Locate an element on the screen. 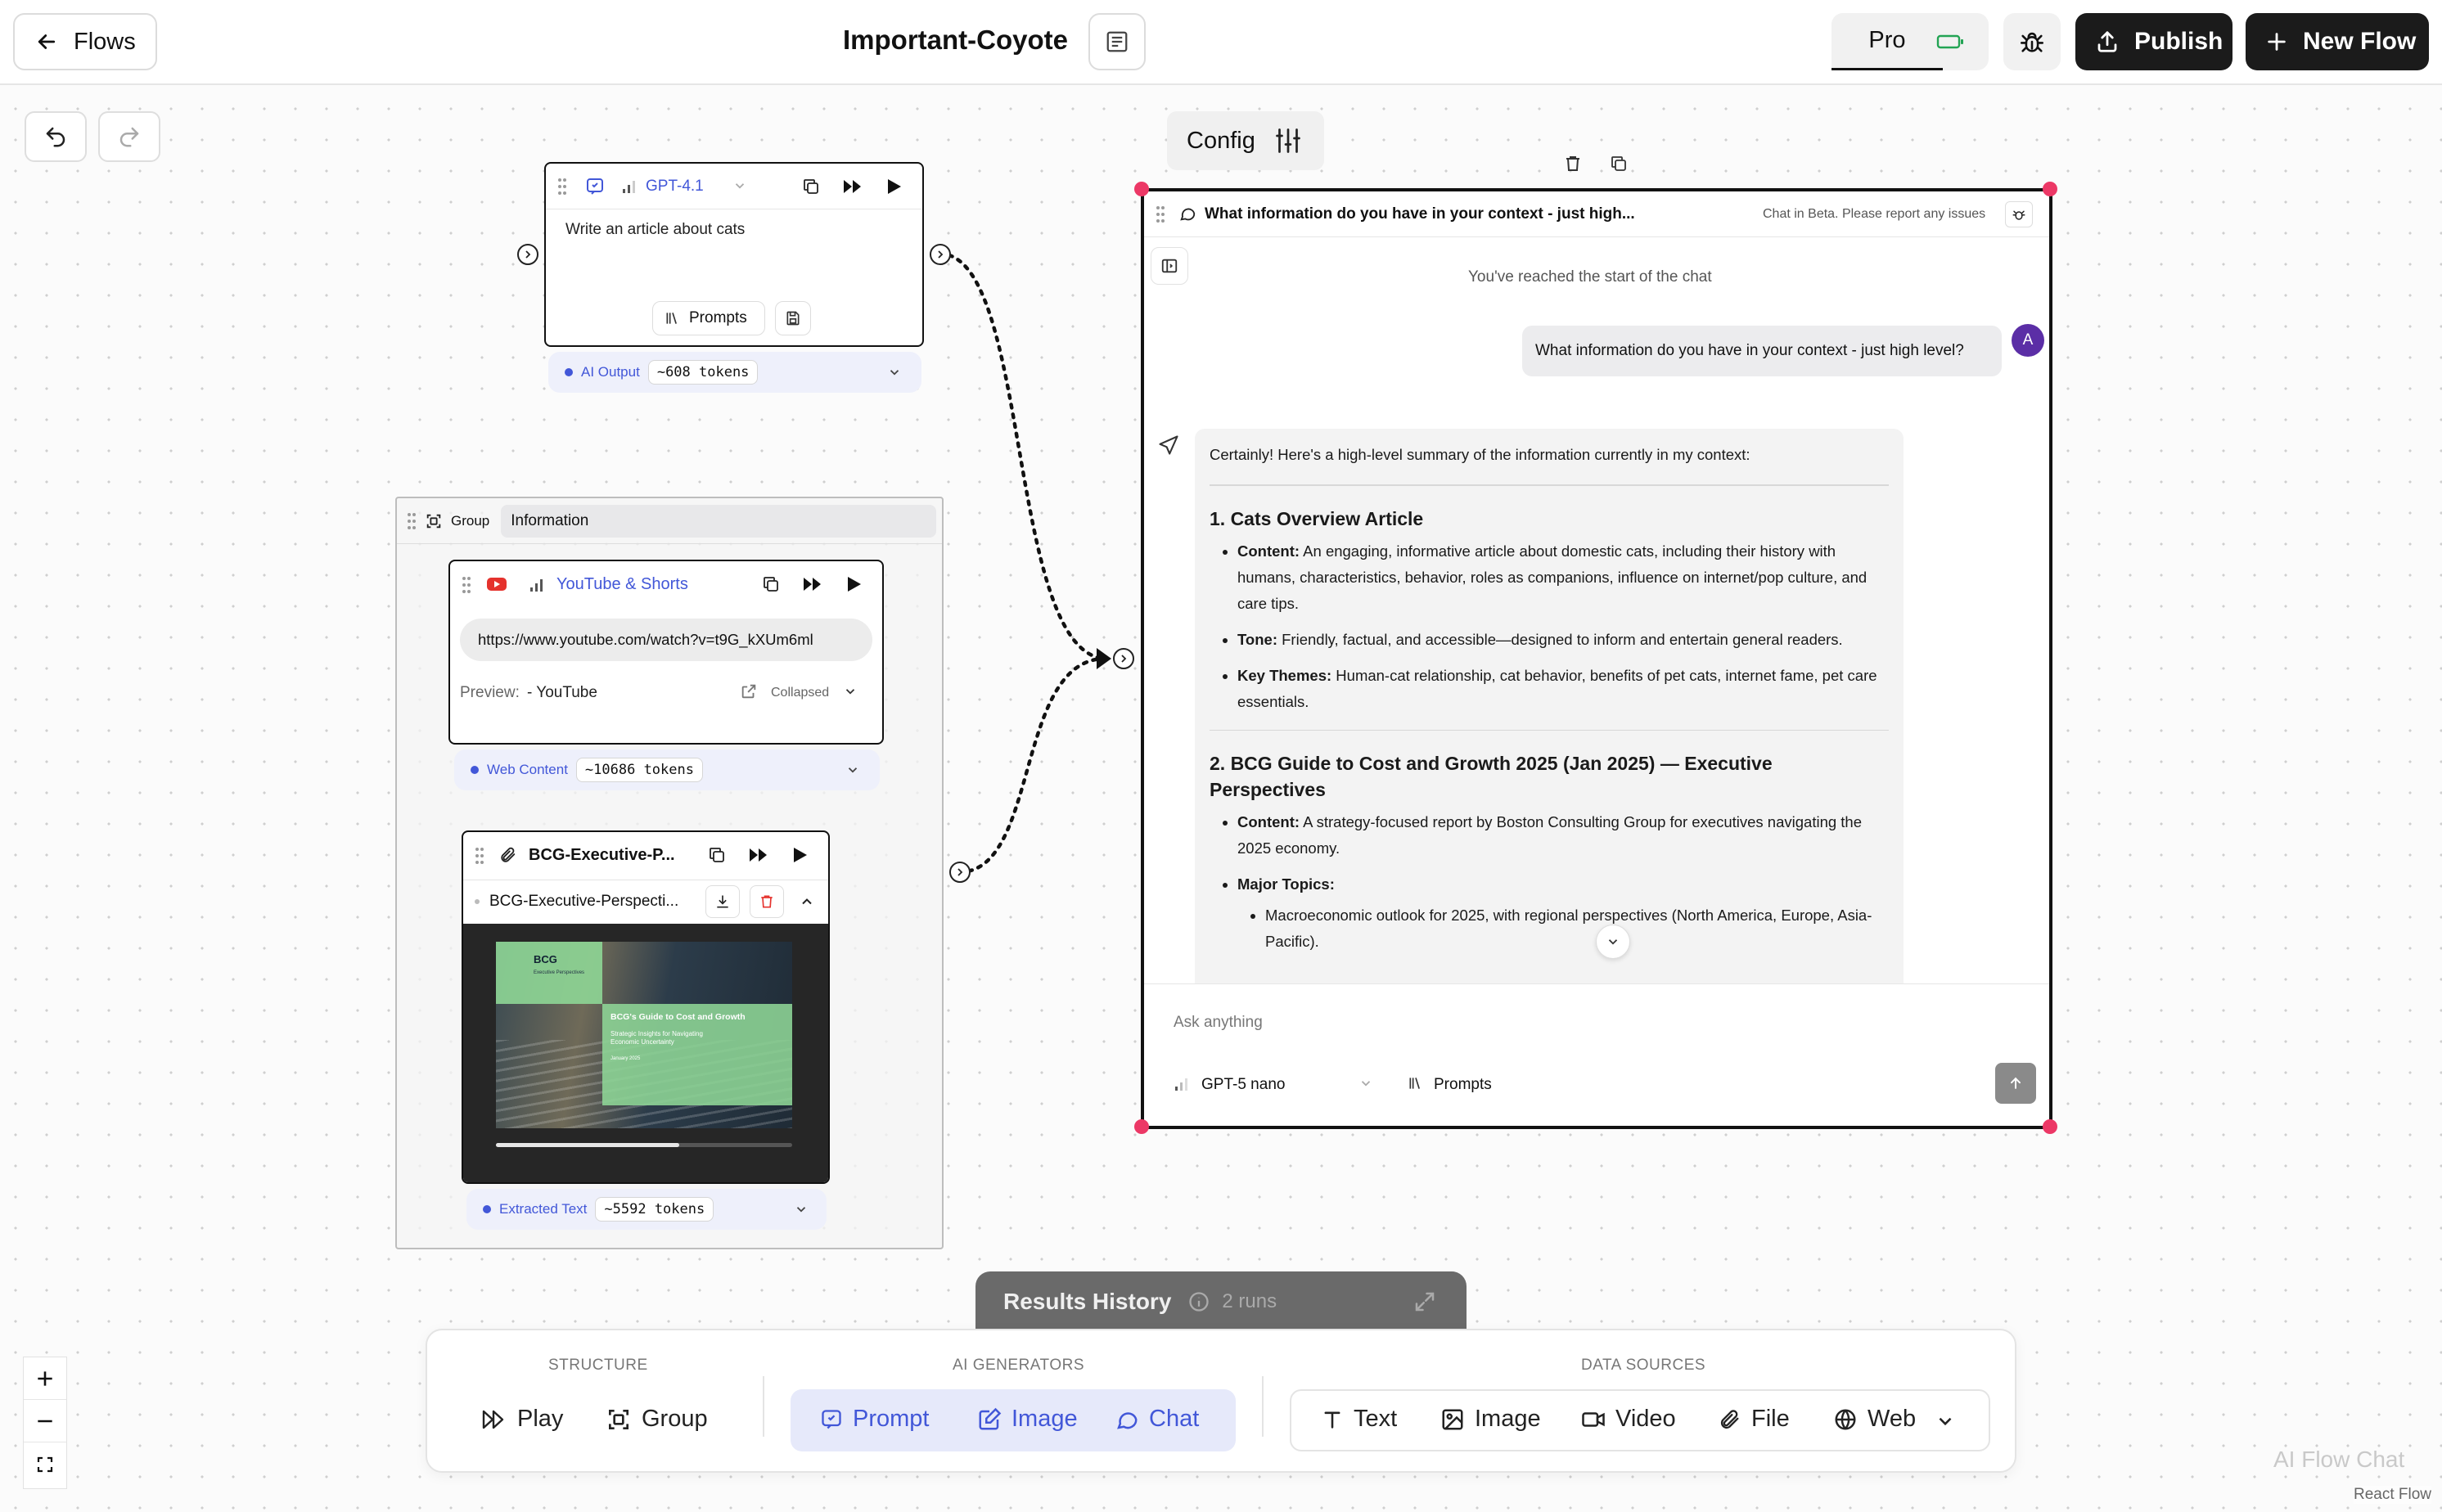  zoom-controls is located at coordinates (45, 1423).